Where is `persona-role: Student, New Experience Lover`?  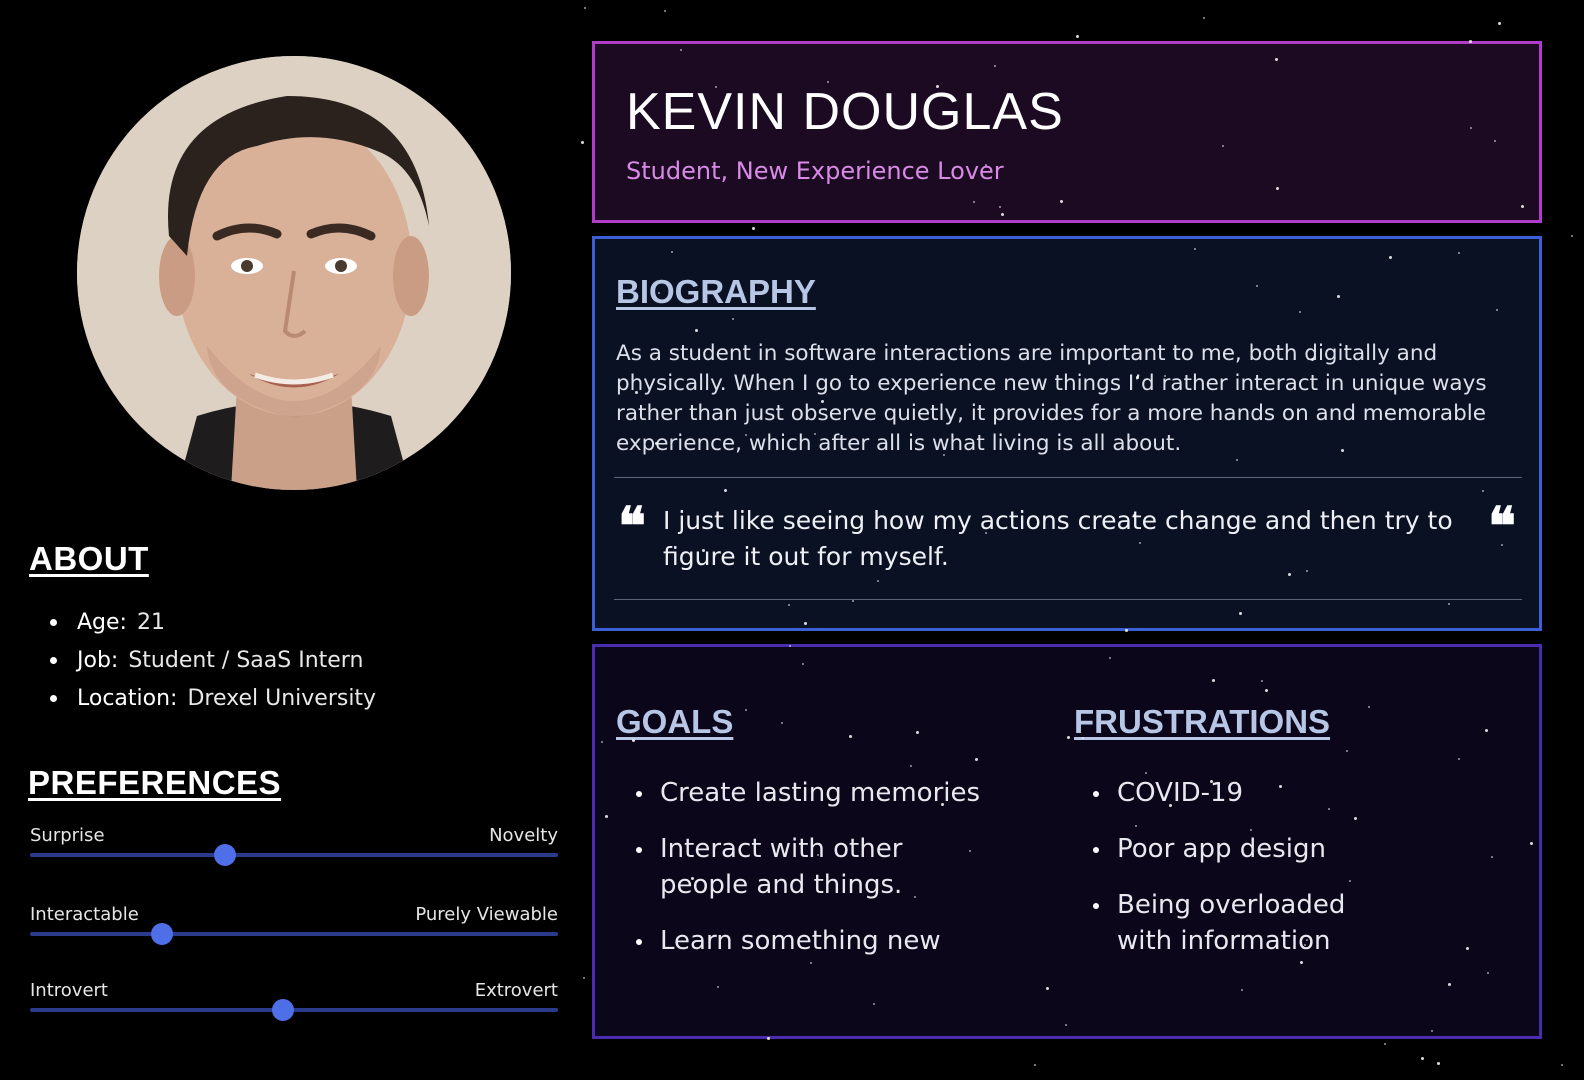 persona-role: Student, New Experience Lover is located at coordinates (815, 171).